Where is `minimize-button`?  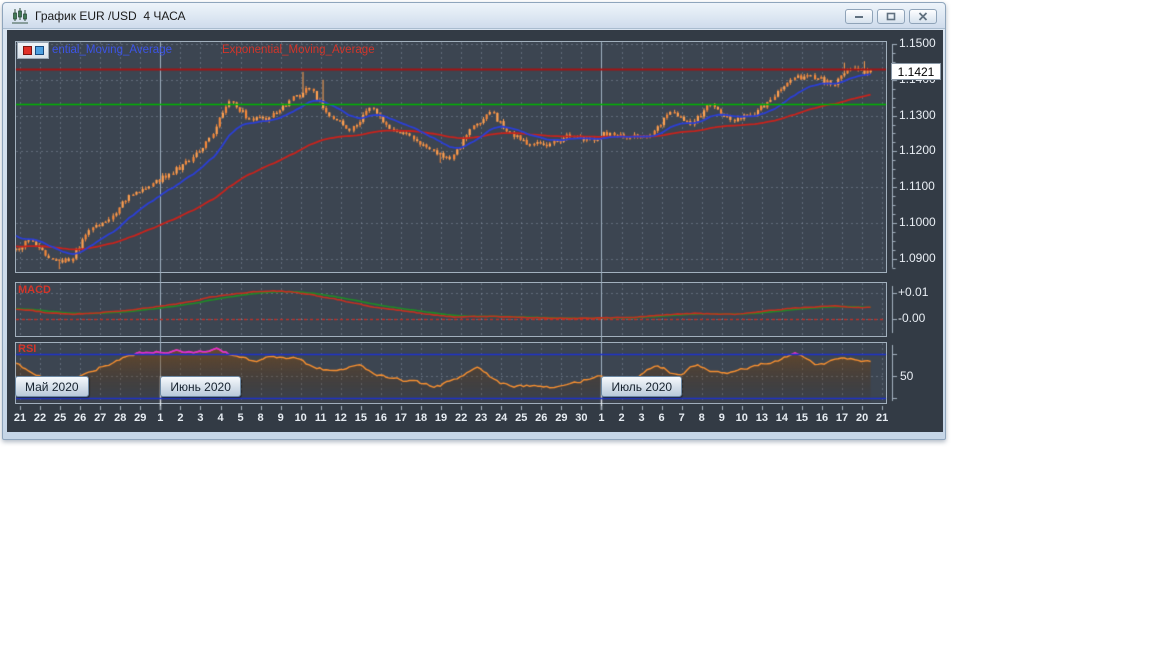 minimize-button is located at coordinates (859, 16).